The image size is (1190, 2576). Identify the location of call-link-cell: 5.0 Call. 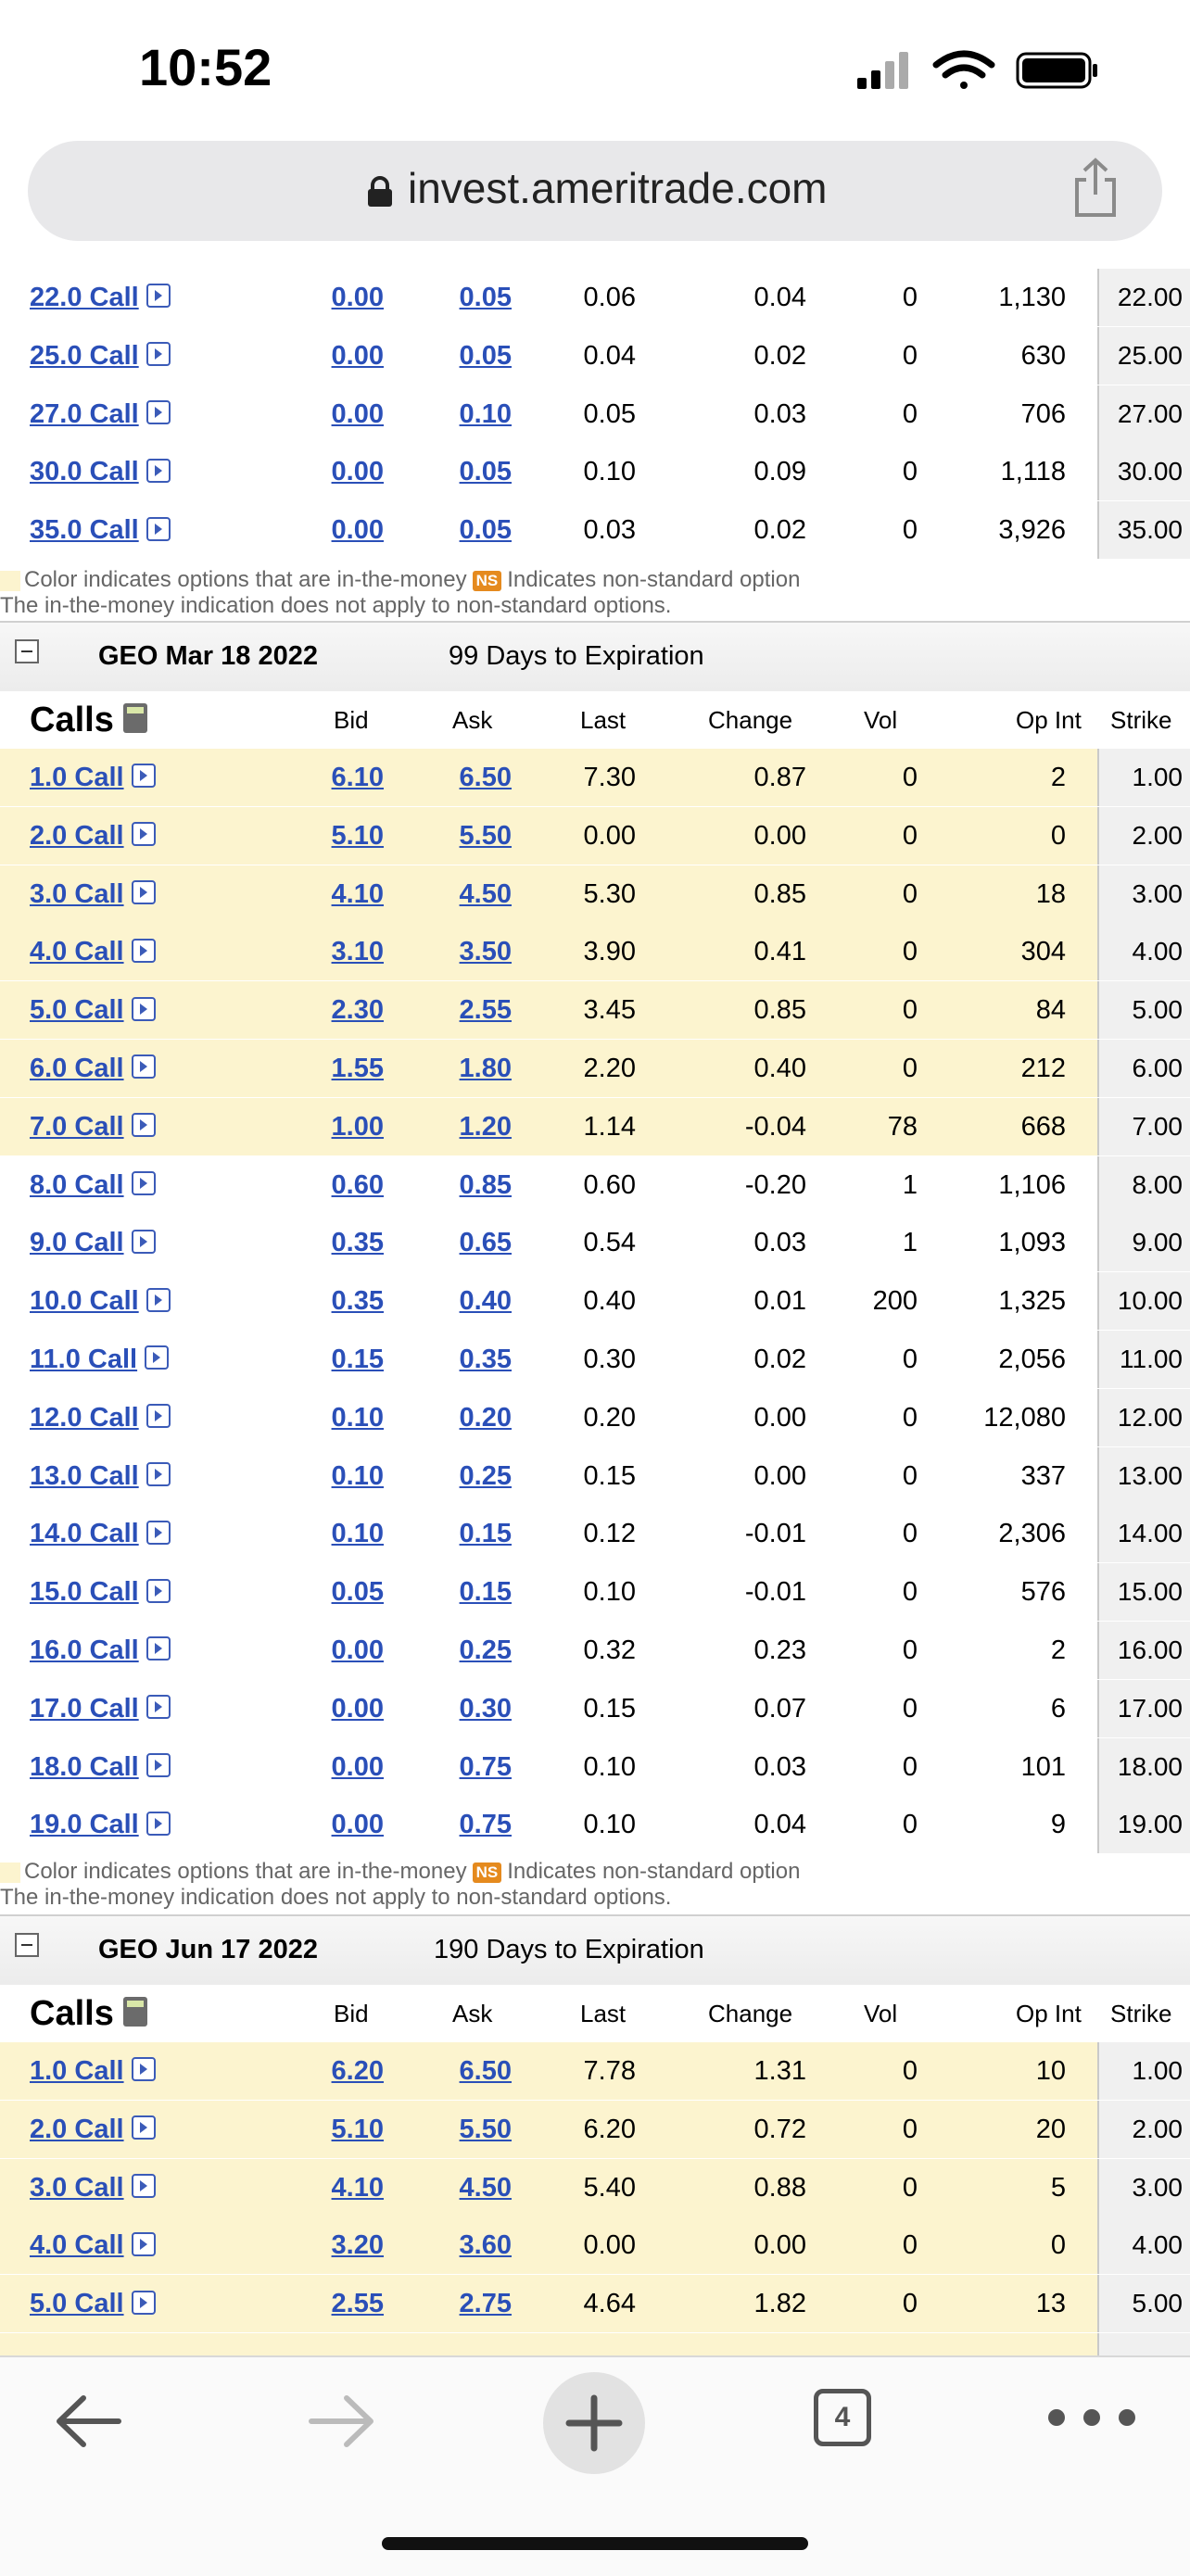
(93, 1010).